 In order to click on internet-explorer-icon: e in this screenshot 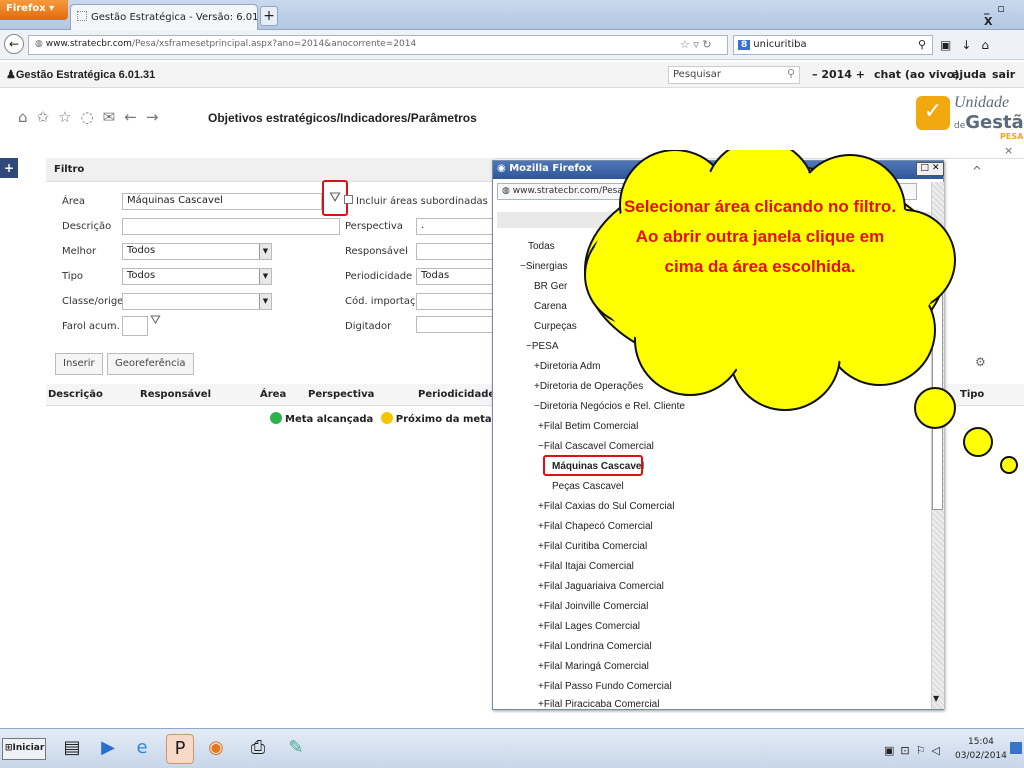, I will do `click(142, 749)`.